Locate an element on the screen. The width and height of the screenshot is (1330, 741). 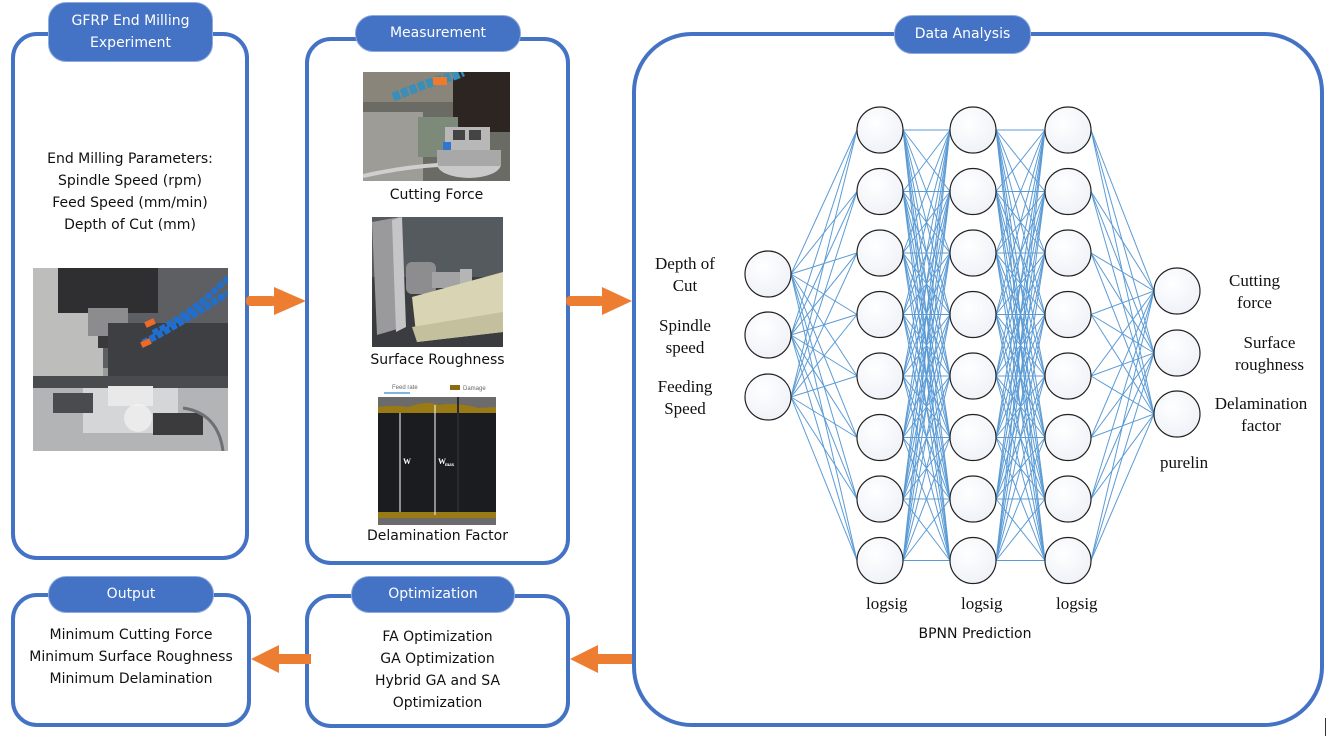
input-label-line: speed is located at coordinates (685, 347).